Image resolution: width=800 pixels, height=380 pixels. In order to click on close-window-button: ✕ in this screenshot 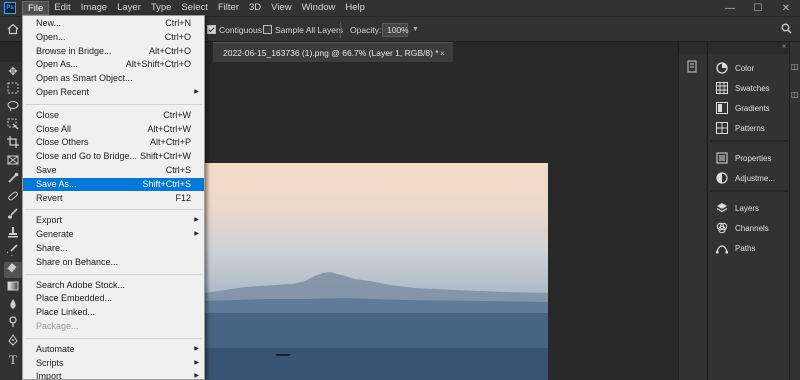, I will do `click(786, 8)`.